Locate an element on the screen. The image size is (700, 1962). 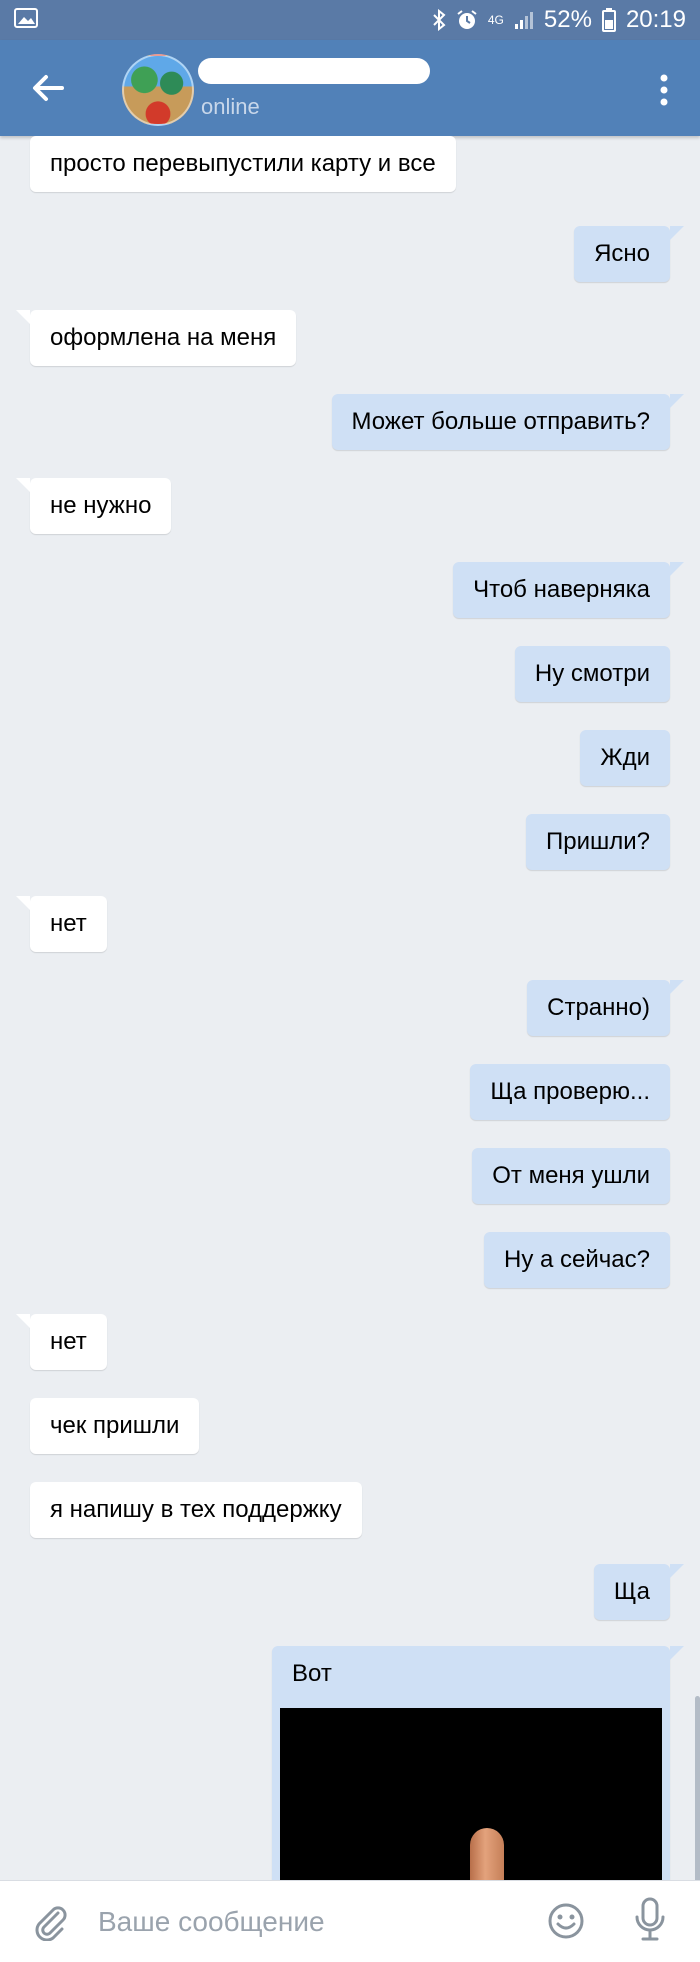
photo-message: Вот is located at coordinates (478, 1763).